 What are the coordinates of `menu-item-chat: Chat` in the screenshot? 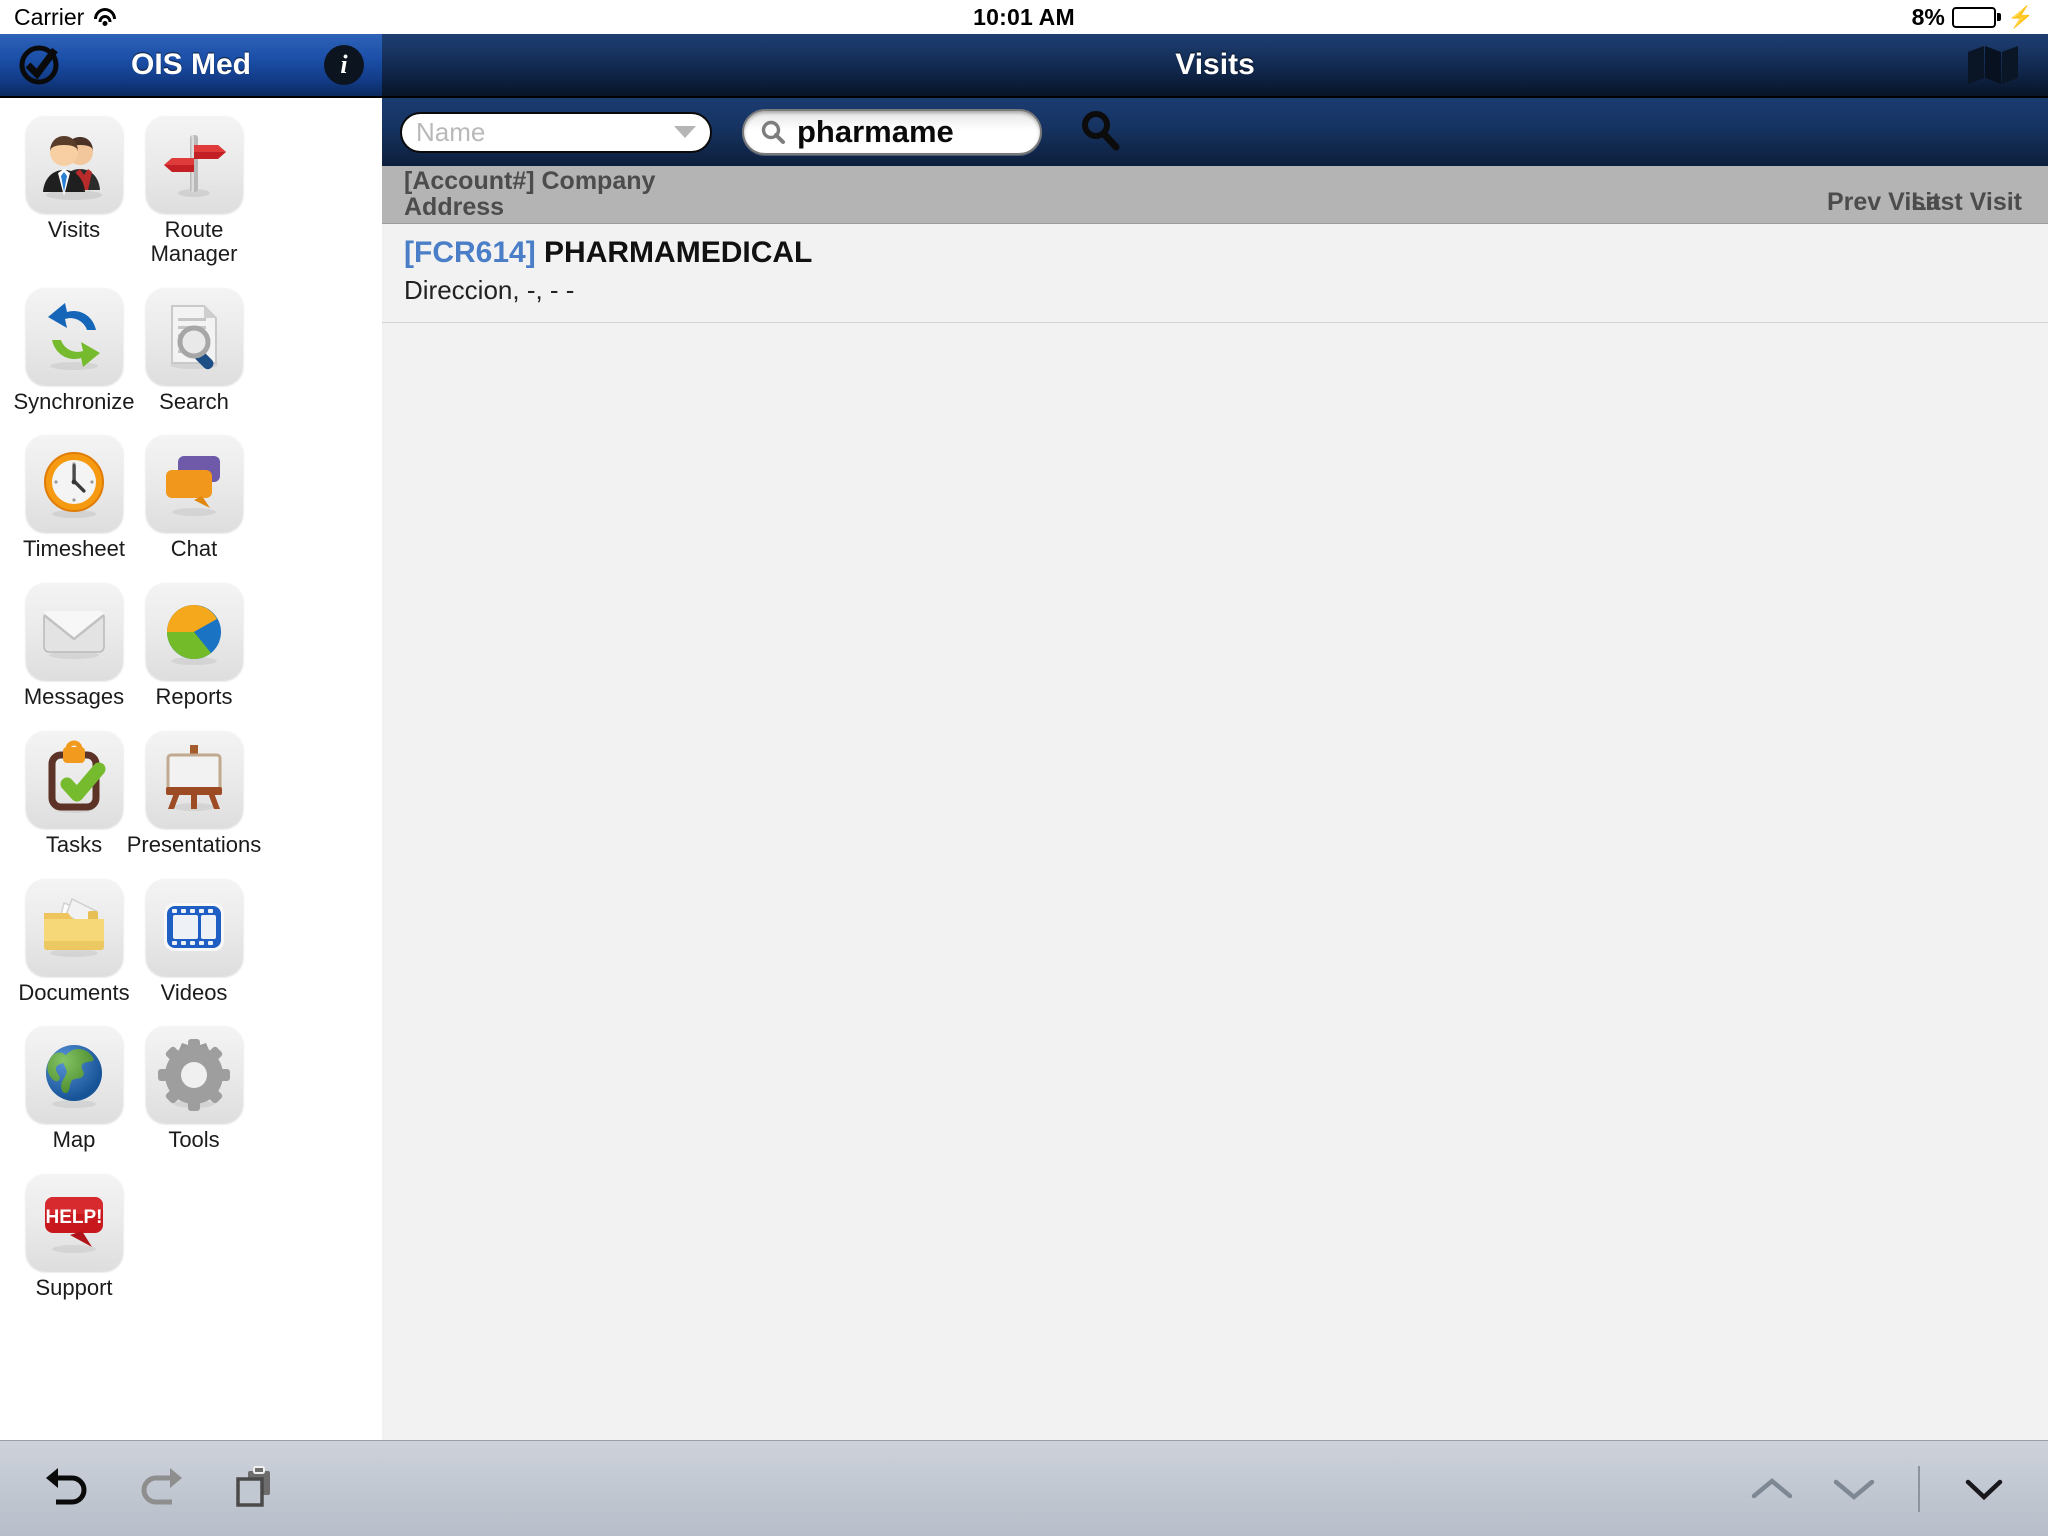 It's located at (194, 498).